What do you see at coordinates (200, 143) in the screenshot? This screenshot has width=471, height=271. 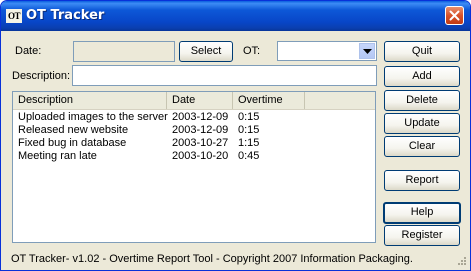 I see `row-date: 2003-10-27` at bounding box center [200, 143].